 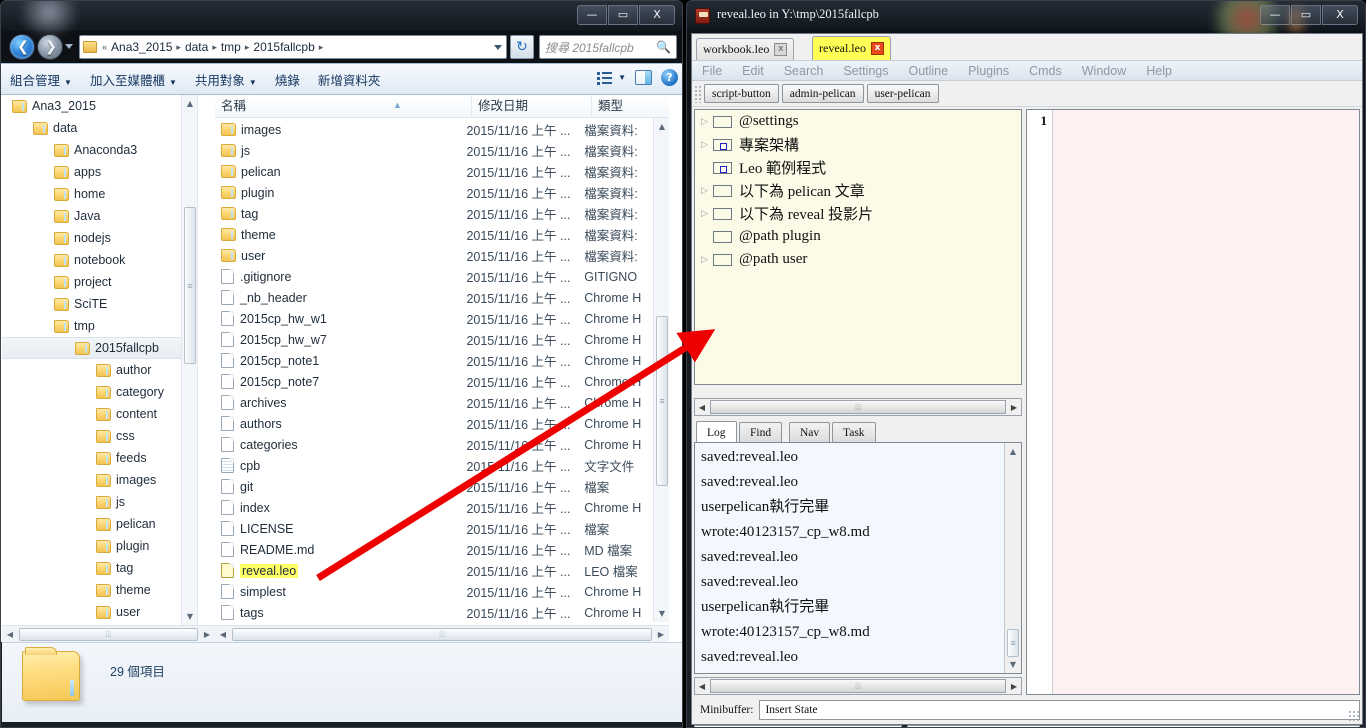 What do you see at coordinates (434, 276) in the screenshot?
I see `file-row: .gitignore 2015/11/16 上午 ... GITIGNO` at bounding box center [434, 276].